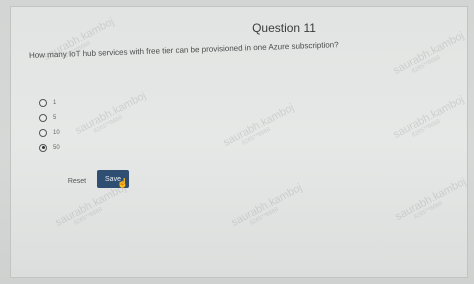 This screenshot has width=474, height=284. I want to click on answer-options: 1 5 10 50, so click(49, 125).